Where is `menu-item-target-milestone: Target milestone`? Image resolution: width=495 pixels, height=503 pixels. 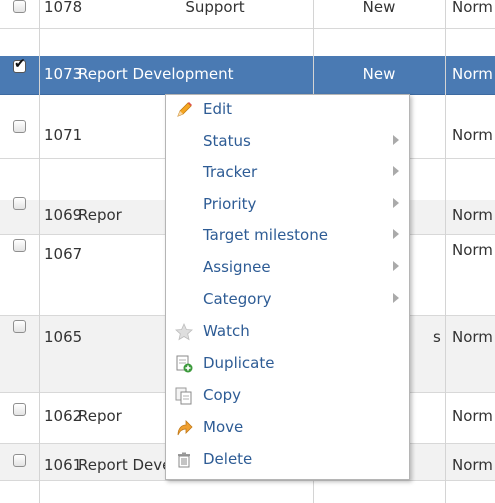 menu-item-target-milestone: Target milestone is located at coordinates (287, 236).